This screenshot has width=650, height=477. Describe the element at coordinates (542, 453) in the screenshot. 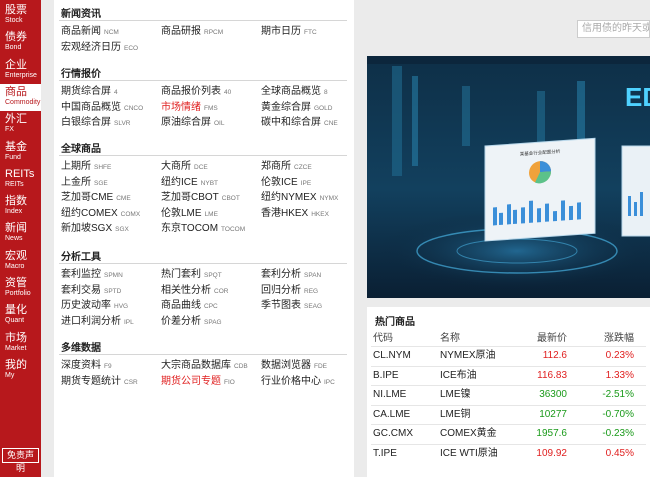

I see `table-cell-price: 109.92` at that location.